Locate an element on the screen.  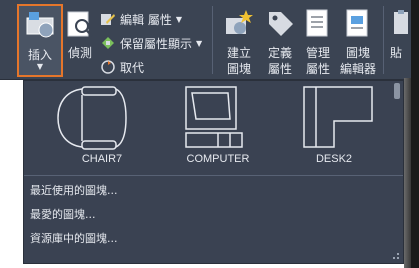
gallery-divider is located at coordinates (213, 175).